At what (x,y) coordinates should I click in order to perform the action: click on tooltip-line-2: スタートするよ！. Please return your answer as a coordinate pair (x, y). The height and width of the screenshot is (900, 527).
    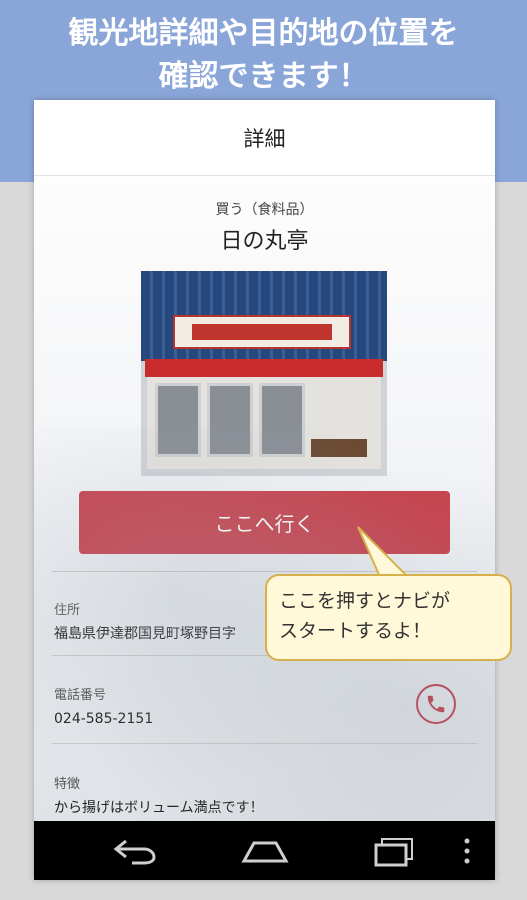
    Looking at the image, I should click on (355, 631).